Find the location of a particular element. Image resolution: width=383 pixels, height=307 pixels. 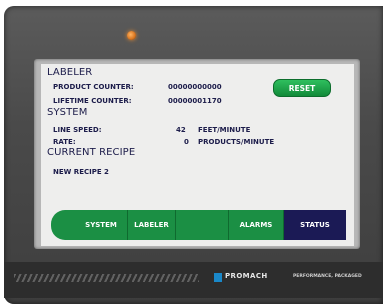

product-counter-label: PRODUCT COUNTER: is located at coordinates (93, 87).